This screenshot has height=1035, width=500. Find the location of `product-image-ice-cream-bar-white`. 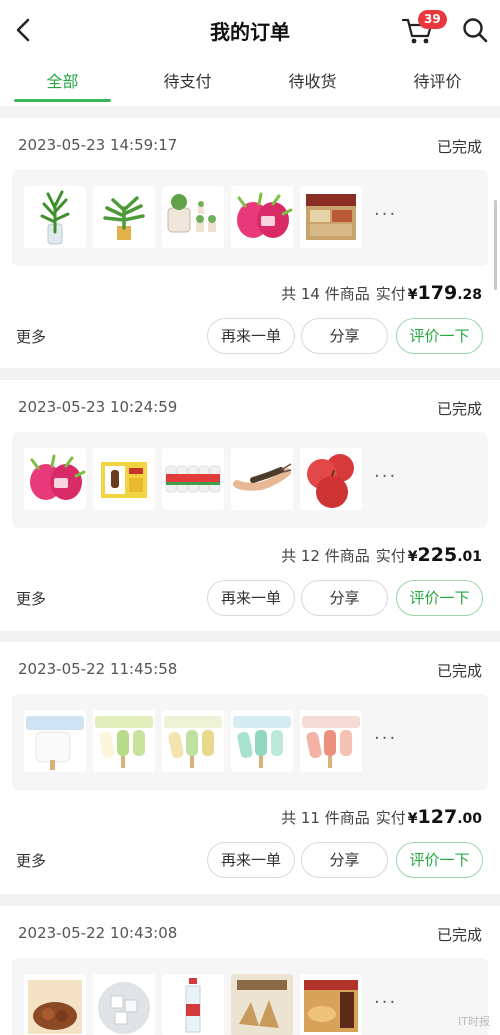

product-image-ice-cream-bar-white is located at coordinates (55, 741).